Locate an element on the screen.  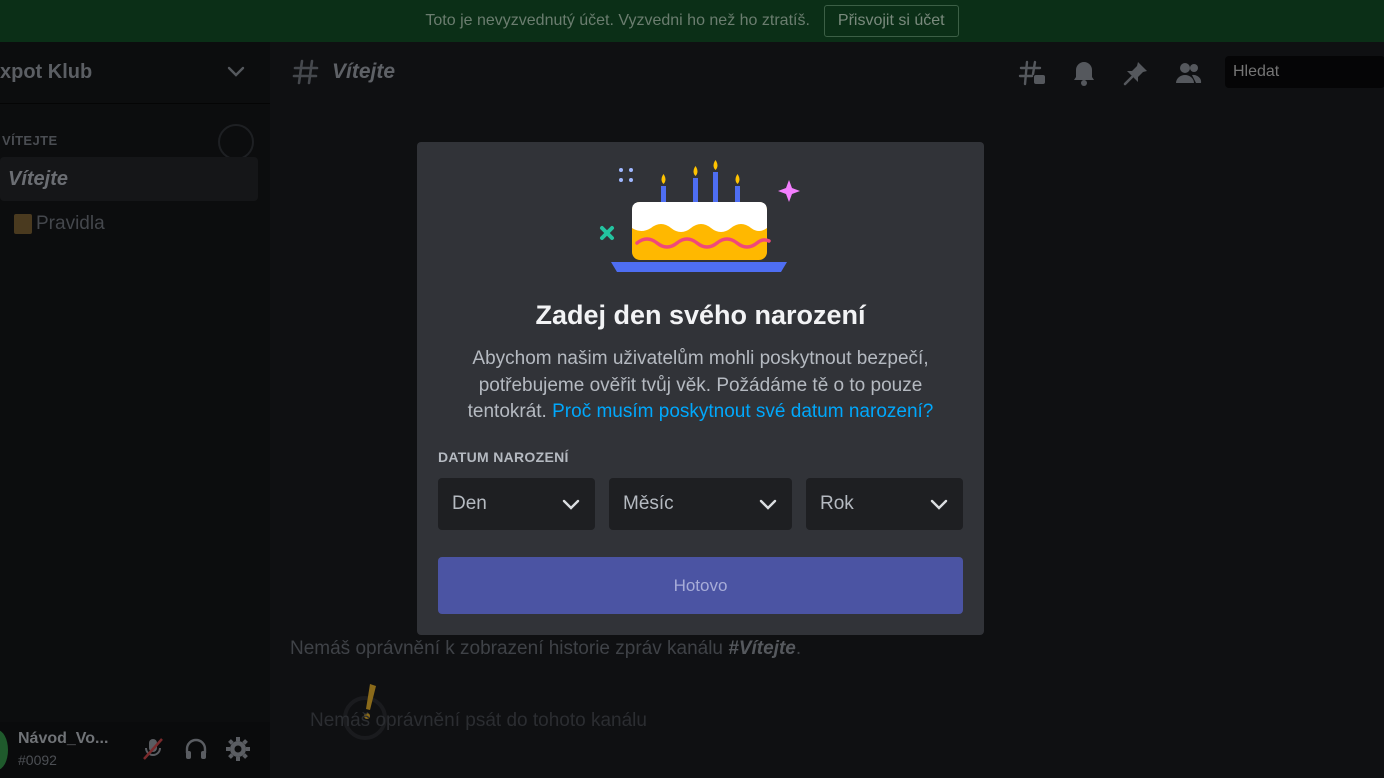
year-select: Rok is located at coordinates (884, 504).